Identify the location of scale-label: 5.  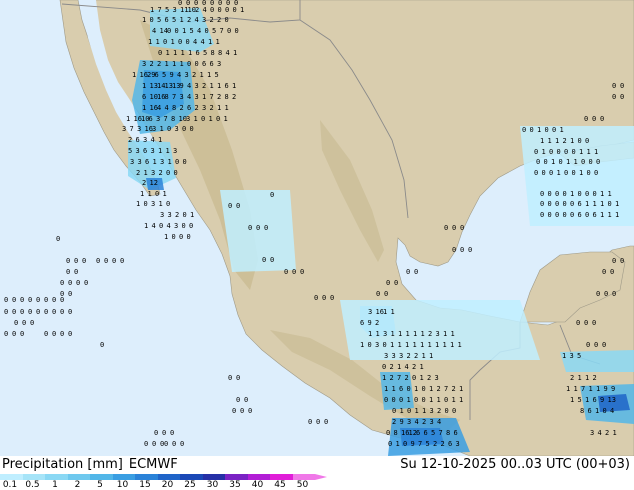
(100, 485).